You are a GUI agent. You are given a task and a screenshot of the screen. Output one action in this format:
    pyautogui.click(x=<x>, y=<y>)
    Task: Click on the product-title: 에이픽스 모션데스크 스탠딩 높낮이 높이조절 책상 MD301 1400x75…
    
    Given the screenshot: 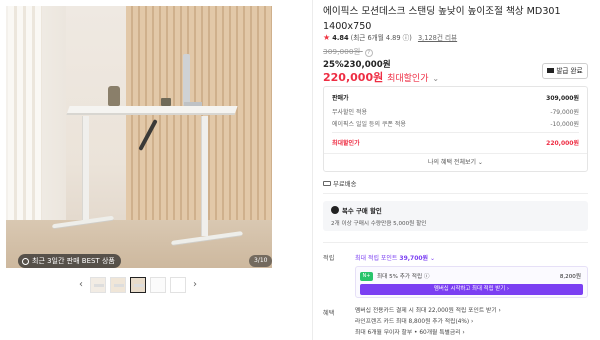 What is the action you would take?
    pyautogui.click(x=442, y=19)
    